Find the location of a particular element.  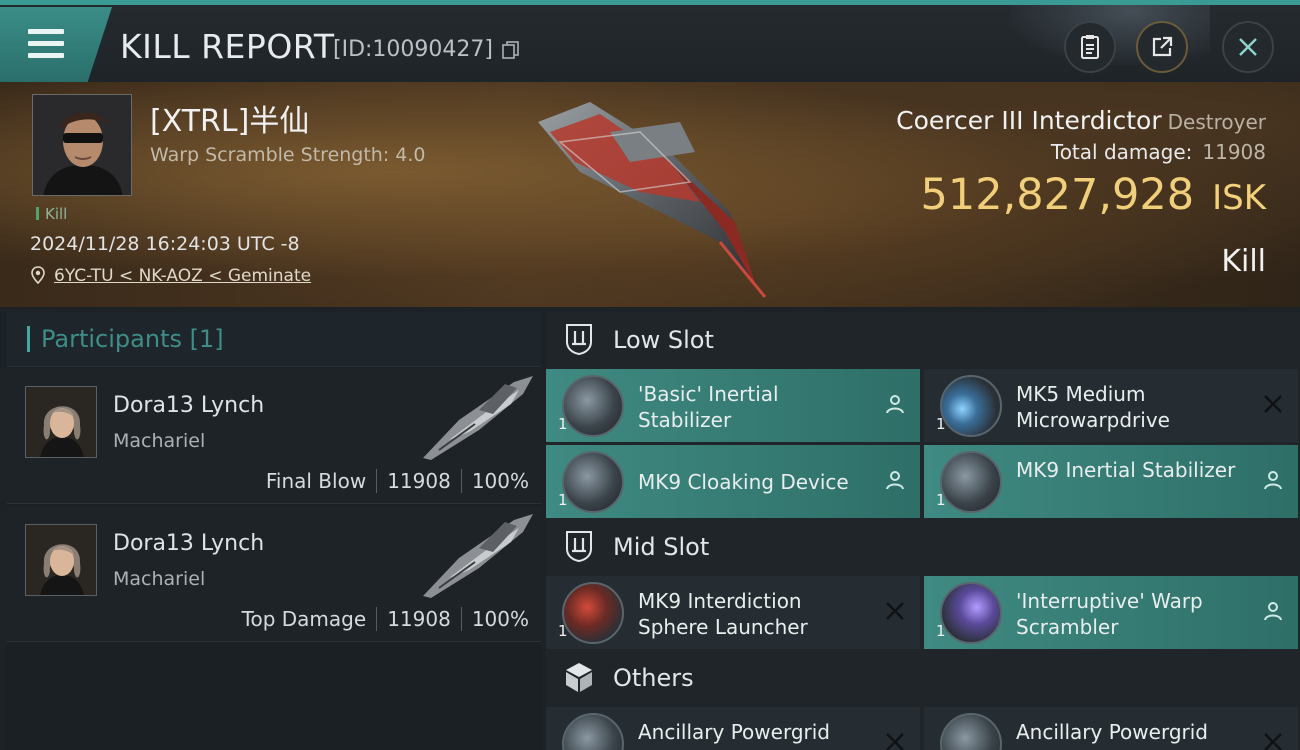

share-button is located at coordinates (1162, 47).